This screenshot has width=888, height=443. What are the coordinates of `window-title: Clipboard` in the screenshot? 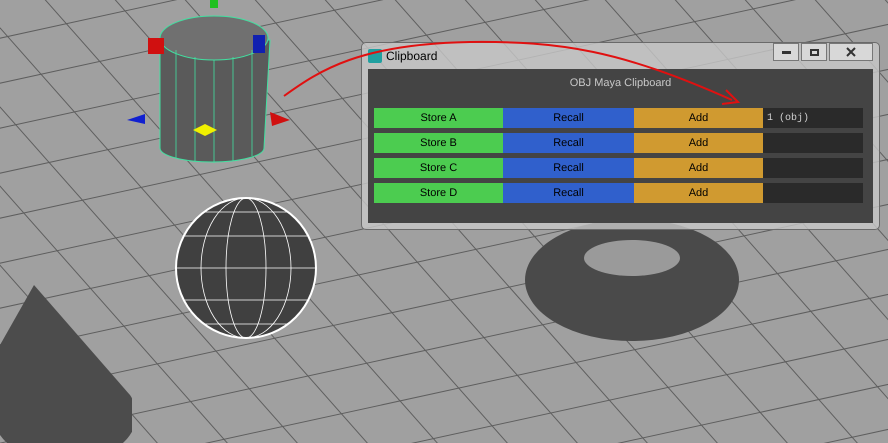 It's located at (412, 56).